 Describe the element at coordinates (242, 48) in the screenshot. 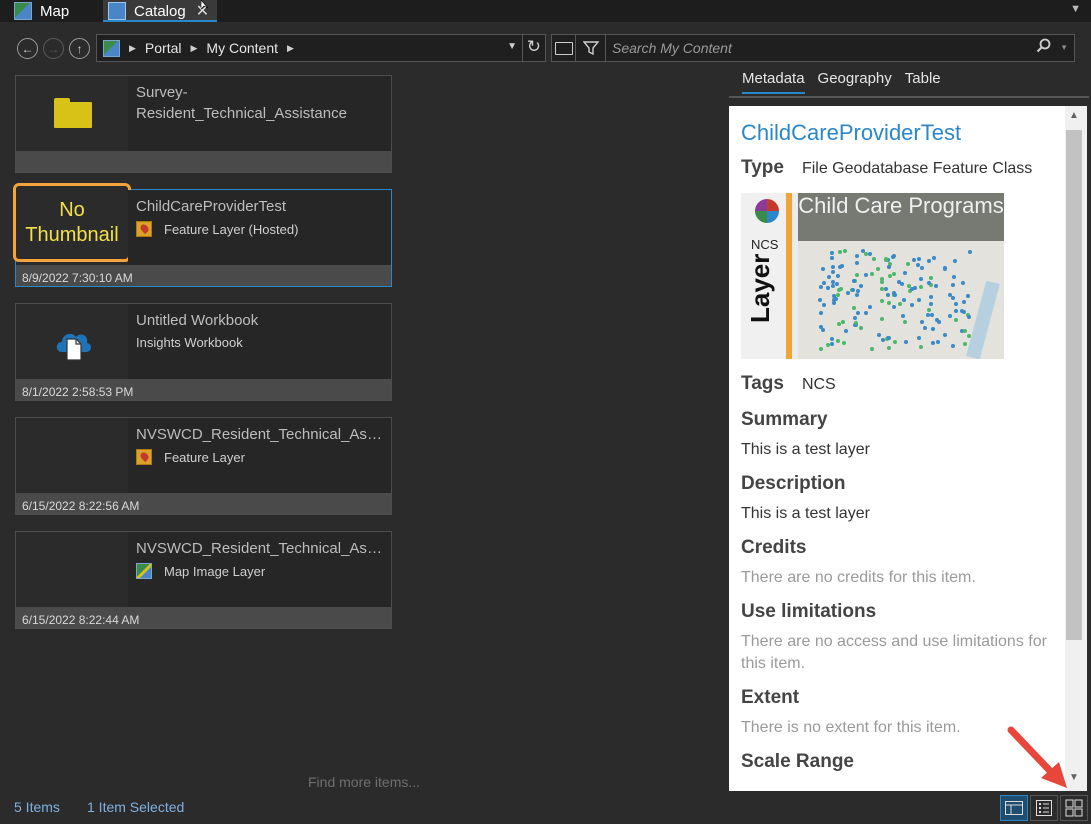

I see `breadcrumb-my-content: My Content` at that location.